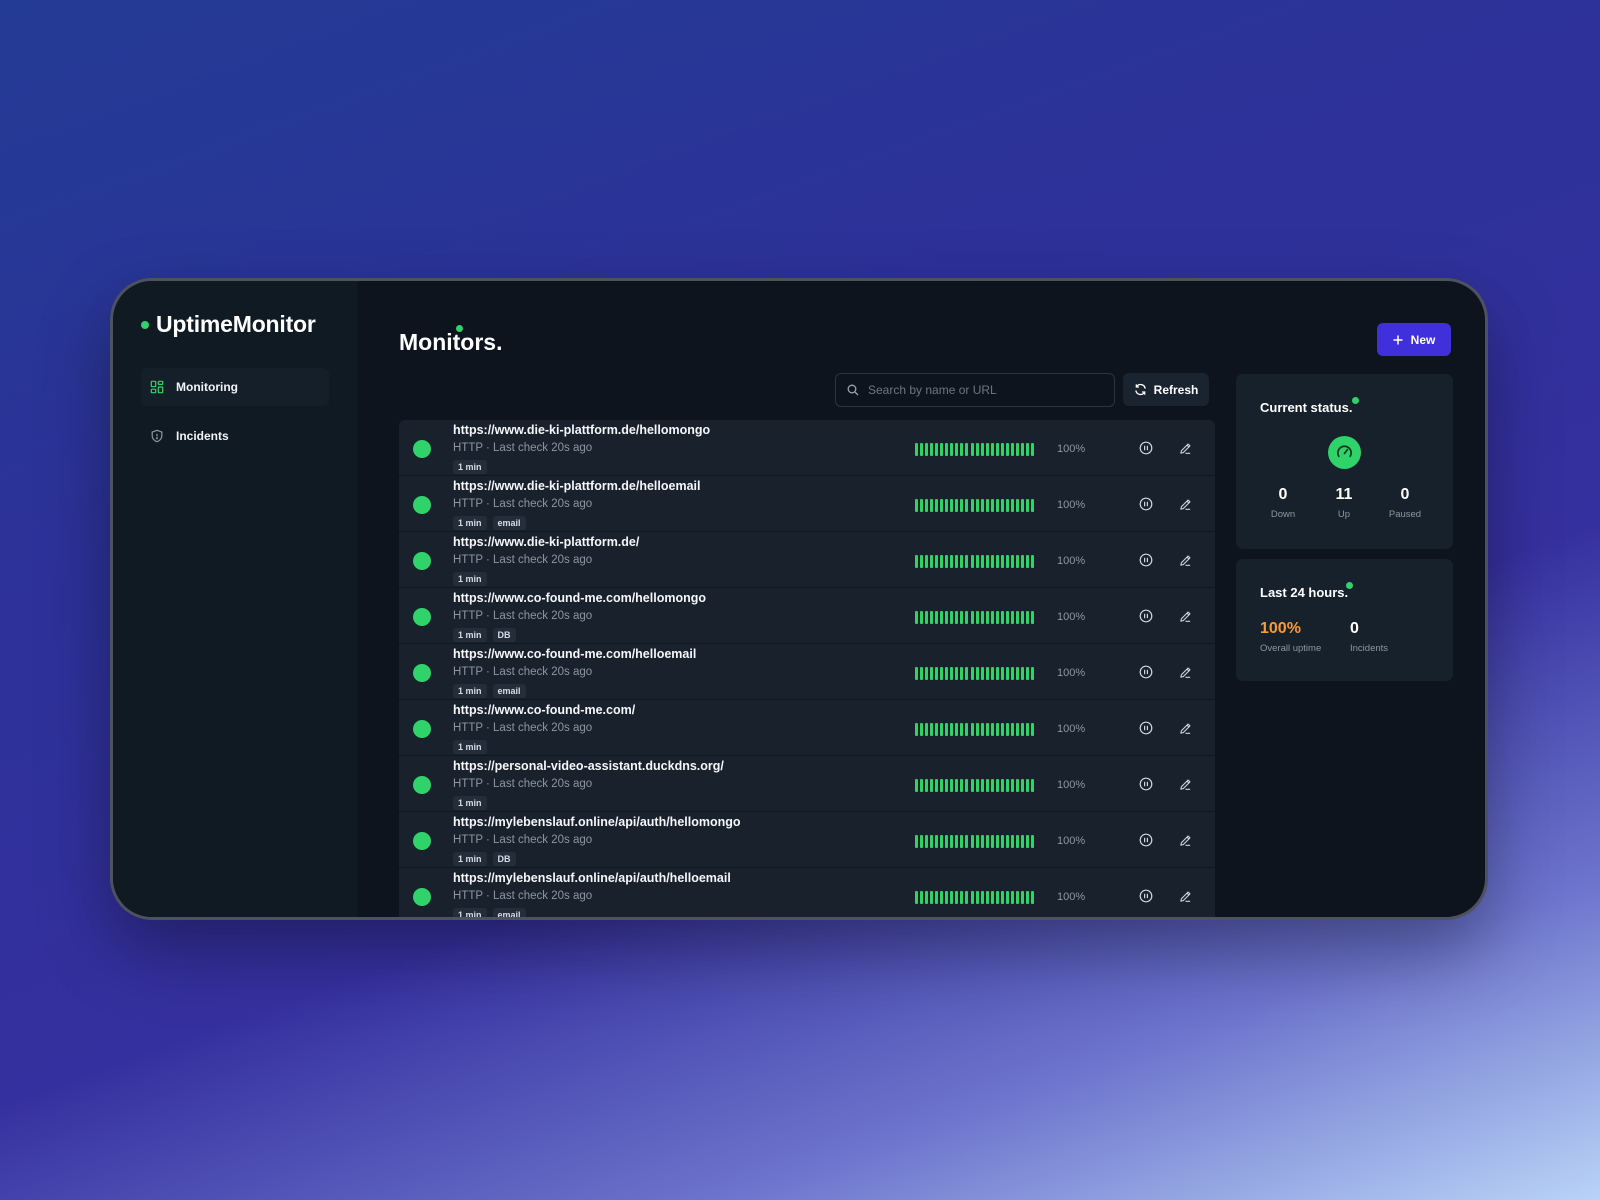  What do you see at coordinates (1166, 389) in the screenshot?
I see `refresh-button: Refresh` at bounding box center [1166, 389].